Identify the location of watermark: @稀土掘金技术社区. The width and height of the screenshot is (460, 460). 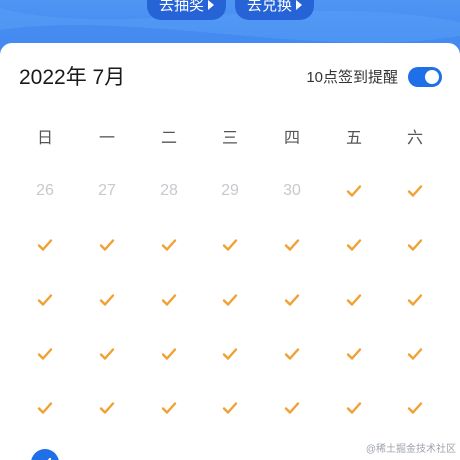
(410, 449).